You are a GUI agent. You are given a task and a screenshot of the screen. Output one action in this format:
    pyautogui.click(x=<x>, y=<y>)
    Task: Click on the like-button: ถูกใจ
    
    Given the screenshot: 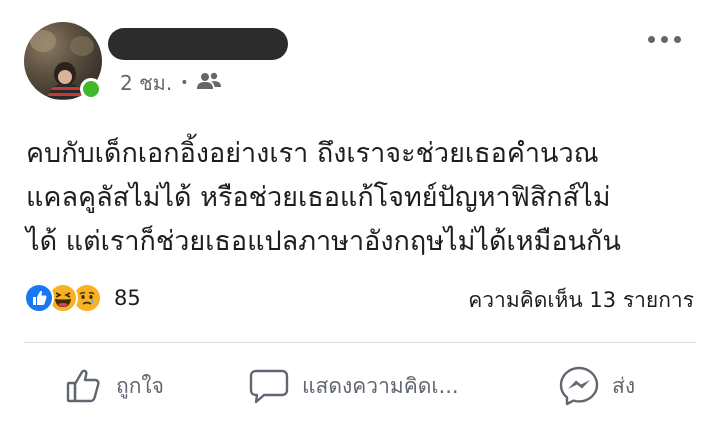 What is the action you would take?
    pyautogui.click(x=114, y=386)
    